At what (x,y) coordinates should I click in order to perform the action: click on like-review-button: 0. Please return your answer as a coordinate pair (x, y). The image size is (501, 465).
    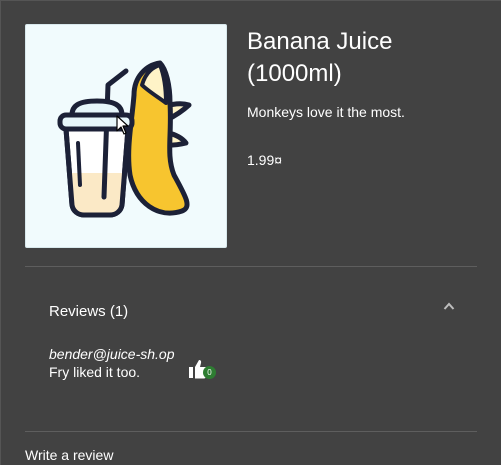
    Looking at the image, I should click on (203, 369).